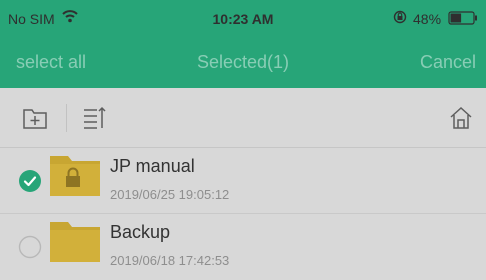 The width and height of the screenshot is (486, 280). What do you see at coordinates (462, 18) in the screenshot?
I see `battery-icon` at bounding box center [462, 18].